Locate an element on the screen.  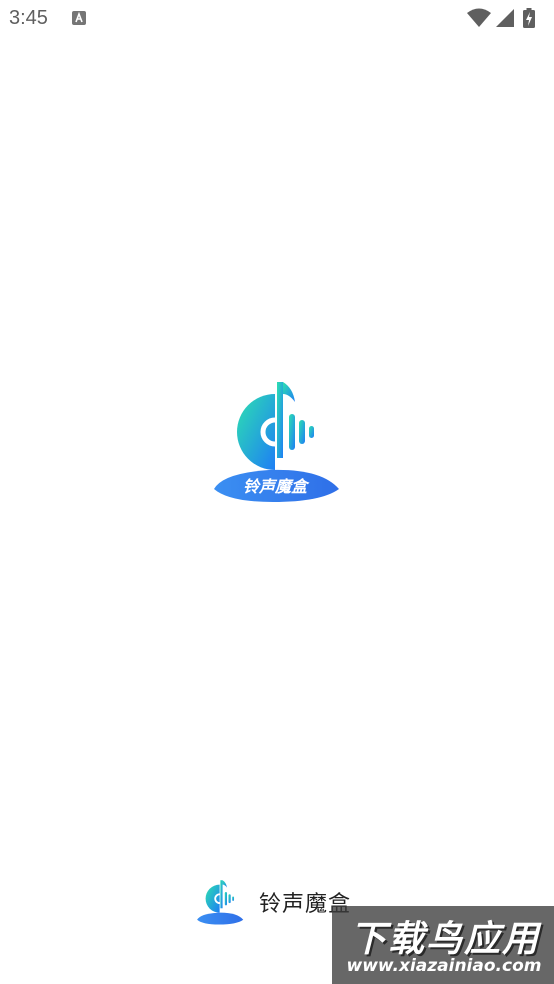
battery-charging-icon is located at coordinates (529, 18).